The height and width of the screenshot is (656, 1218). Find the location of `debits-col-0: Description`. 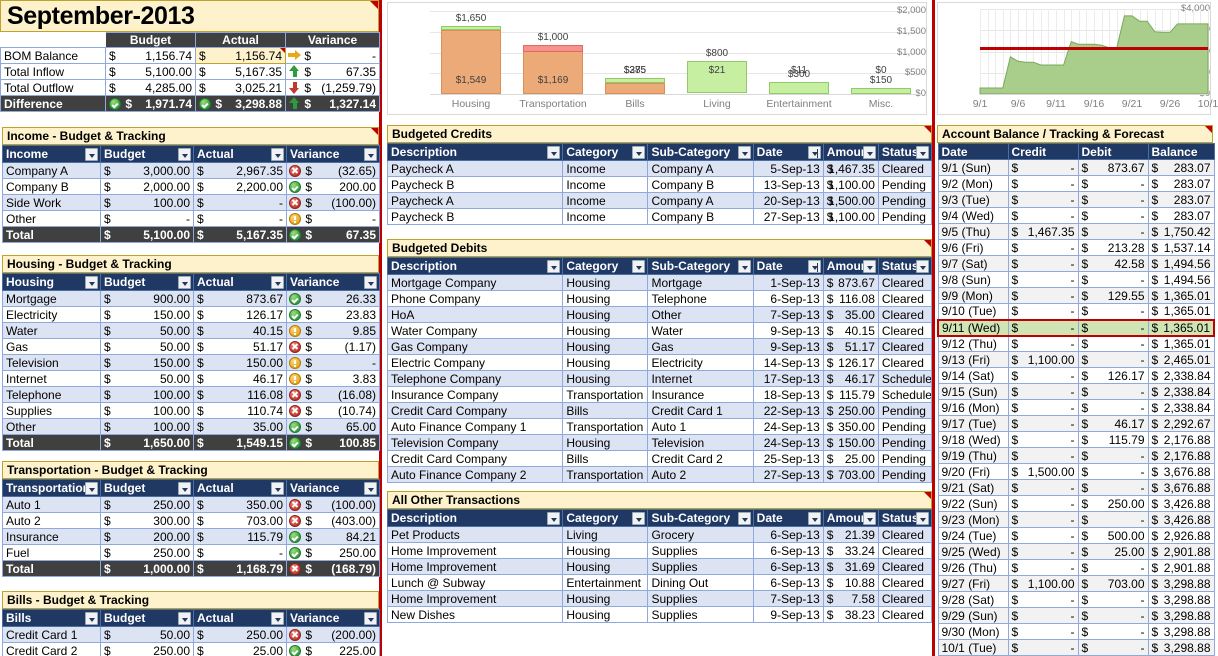

debits-col-0: Description is located at coordinates (475, 266).